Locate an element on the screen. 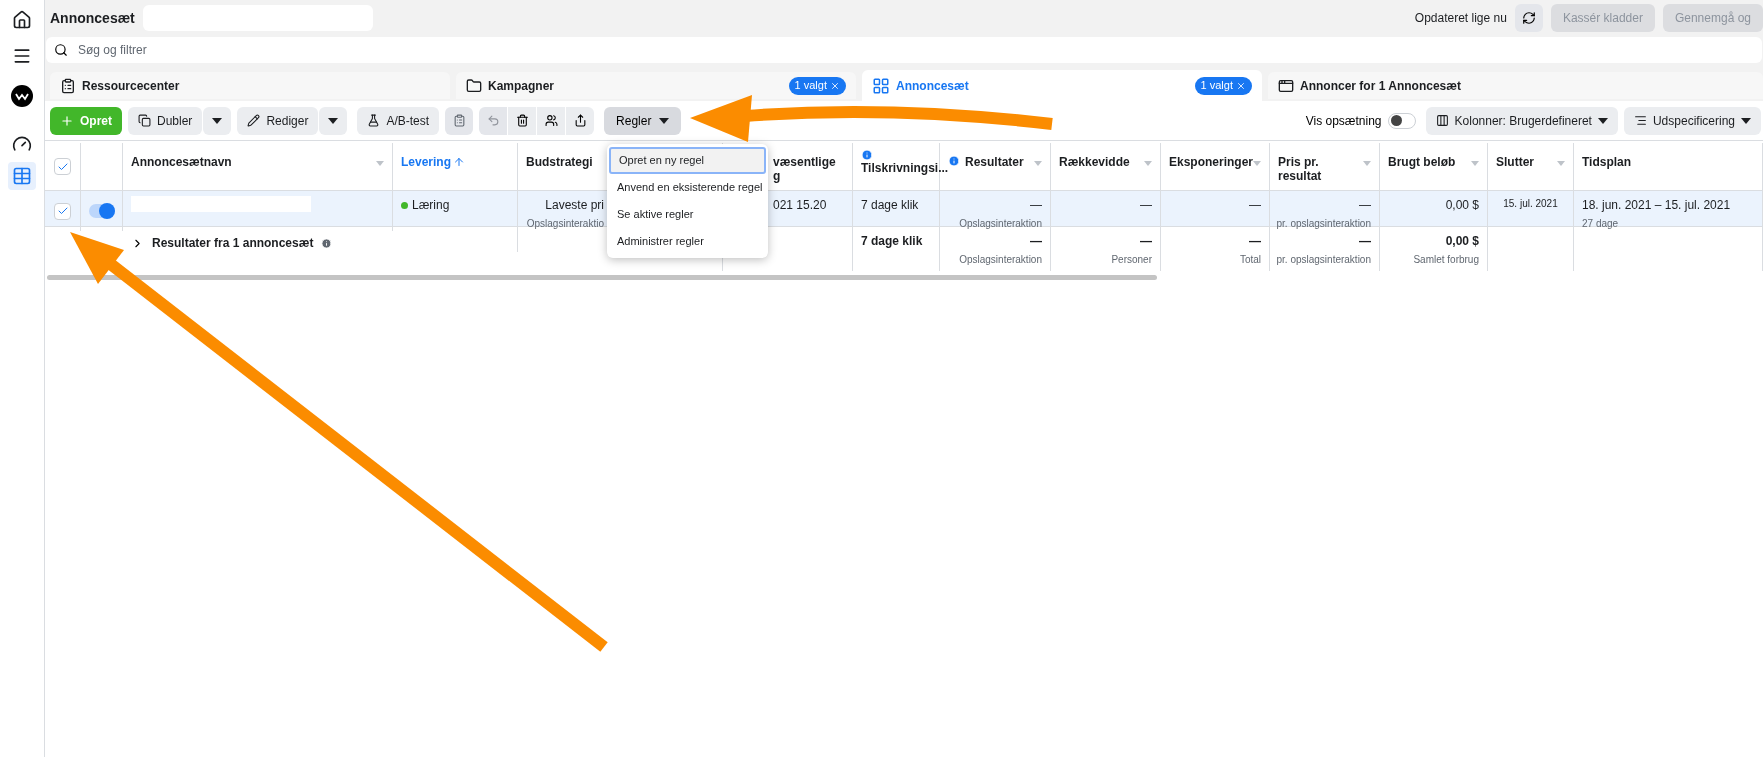 This screenshot has height=757, width=1763. column-header: Resultater is located at coordinates (994, 162).